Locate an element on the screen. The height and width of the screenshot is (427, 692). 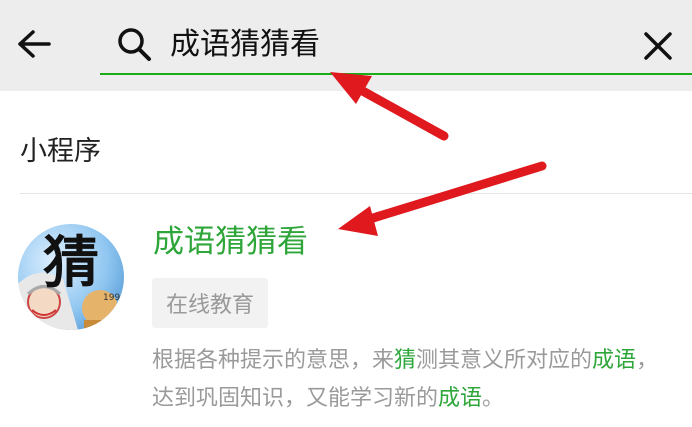
search-underline is located at coordinates (396, 74).